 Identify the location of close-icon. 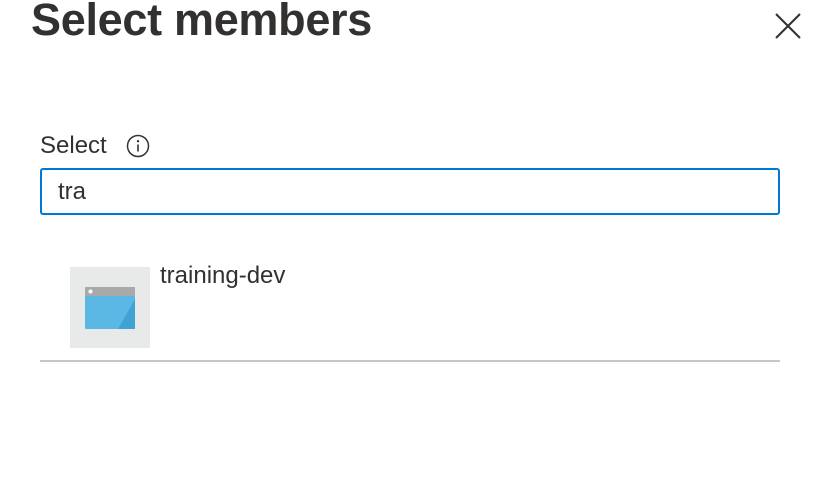
(788, 26).